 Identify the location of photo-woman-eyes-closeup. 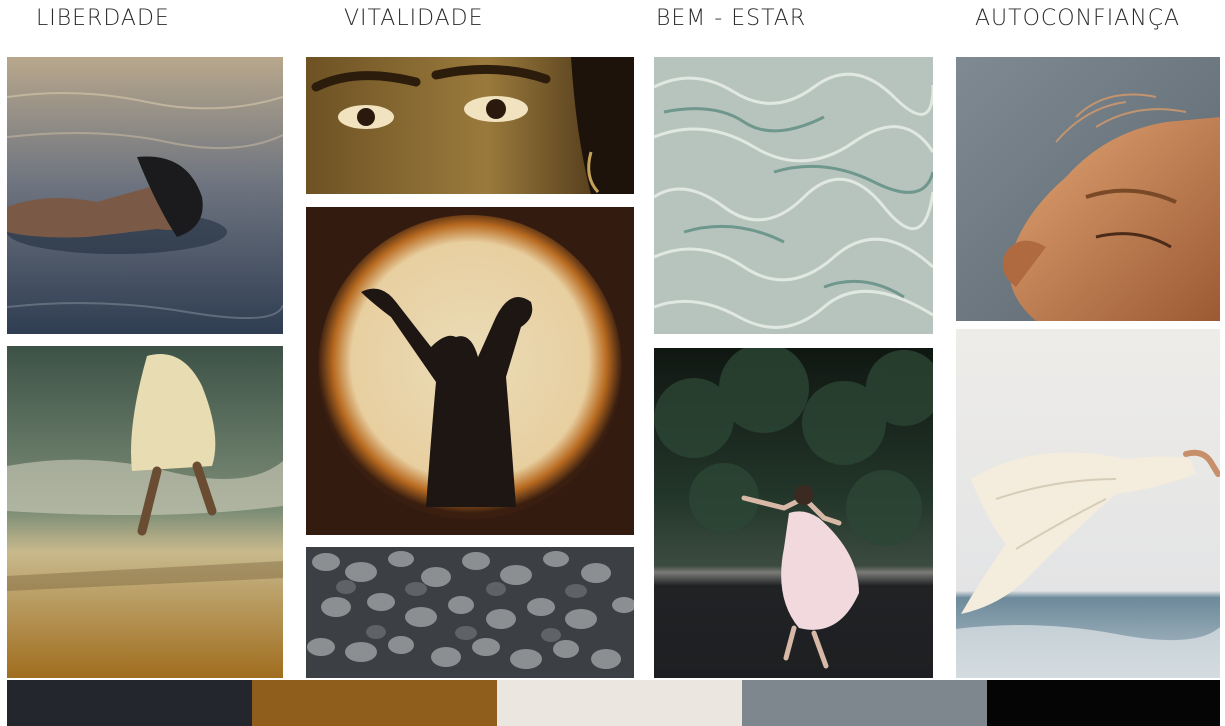
(470, 125).